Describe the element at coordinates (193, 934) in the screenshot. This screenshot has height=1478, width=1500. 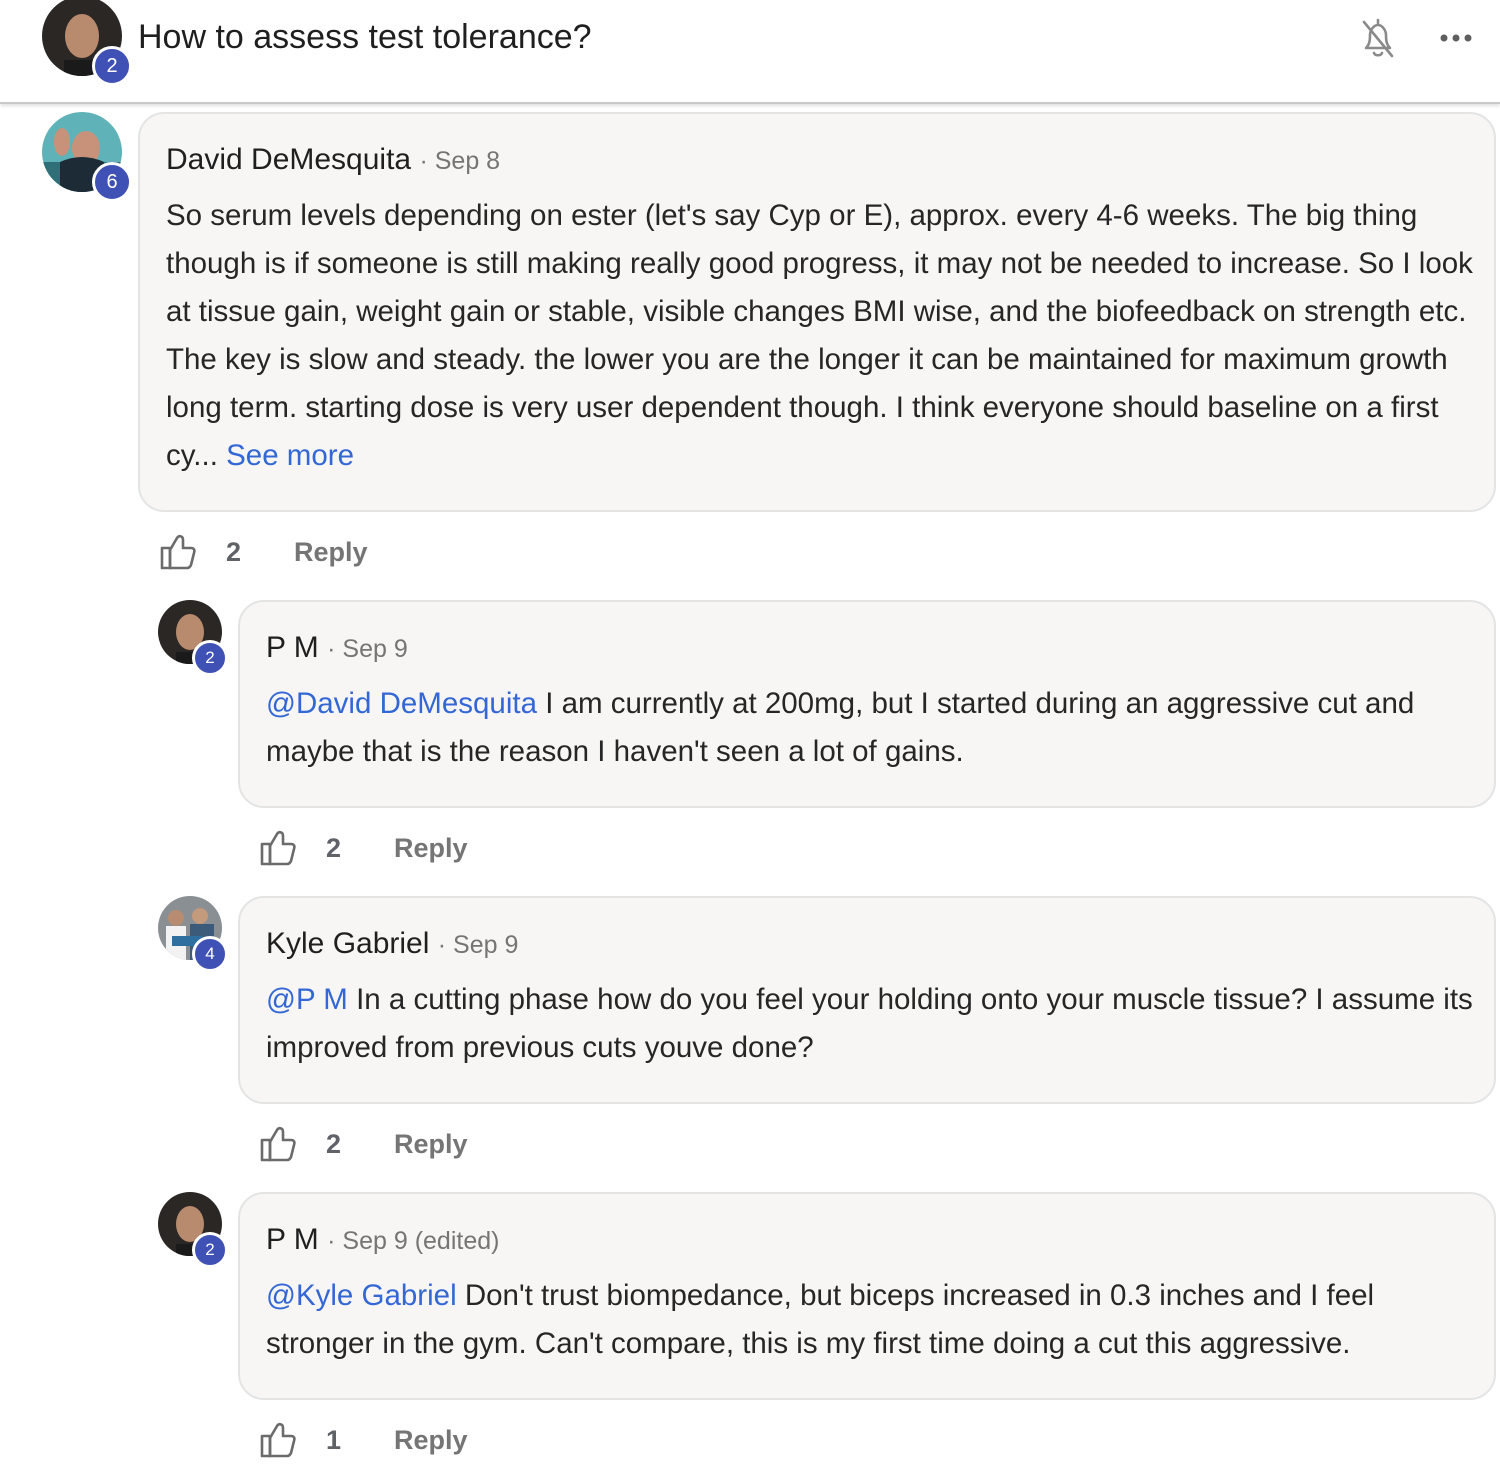
I see `reply-avatar: 4` at that location.